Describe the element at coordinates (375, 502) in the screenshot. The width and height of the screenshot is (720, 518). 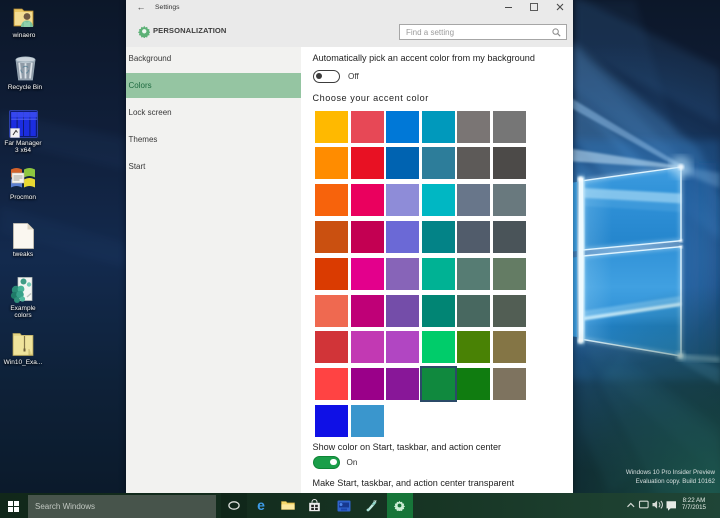
I see `svg-text: x2` at that location.